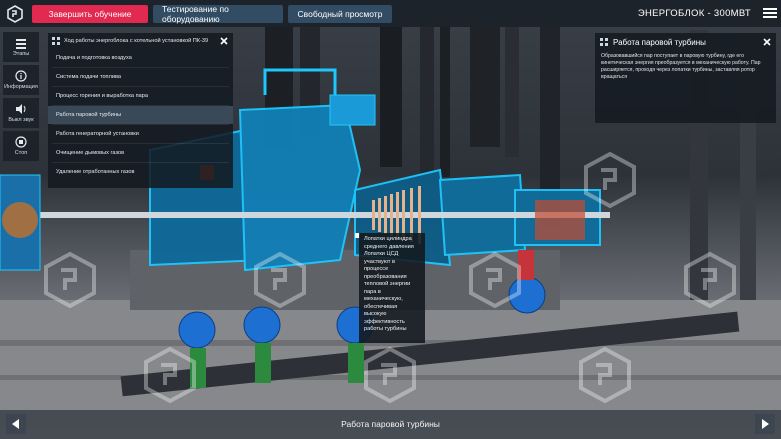 This screenshot has width=781, height=439. I want to click on hamburger-menu-icon, so click(770, 13).